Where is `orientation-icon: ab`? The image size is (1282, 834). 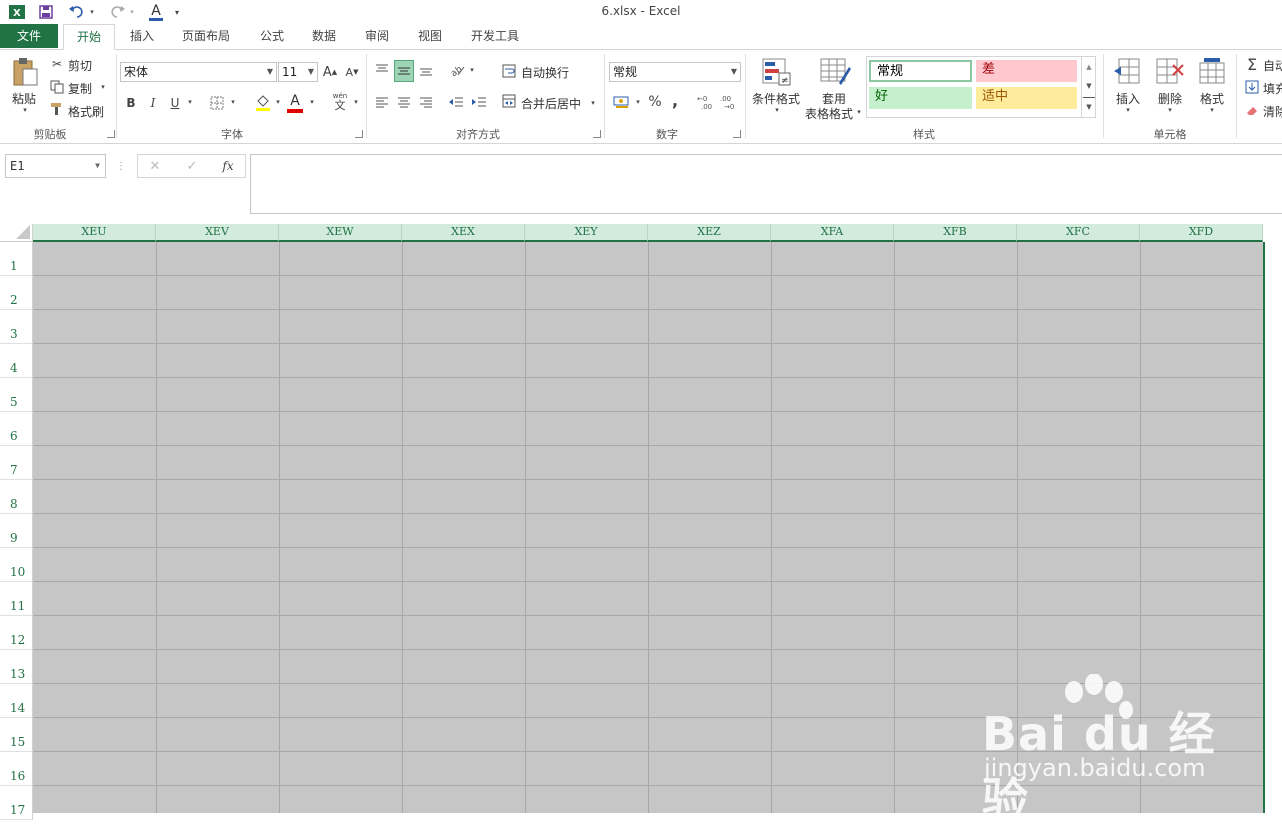 orientation-icon: ab is located at coordinates (458, 70).